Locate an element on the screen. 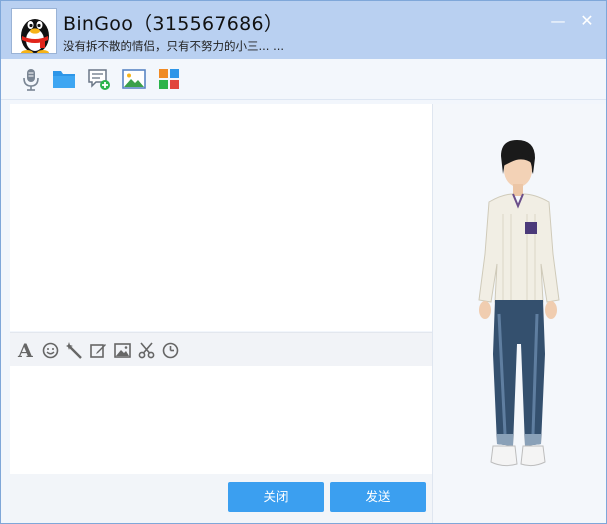 This screenshot has height=524, width=607. minimize-button: — is located at coordinates (558, 21).